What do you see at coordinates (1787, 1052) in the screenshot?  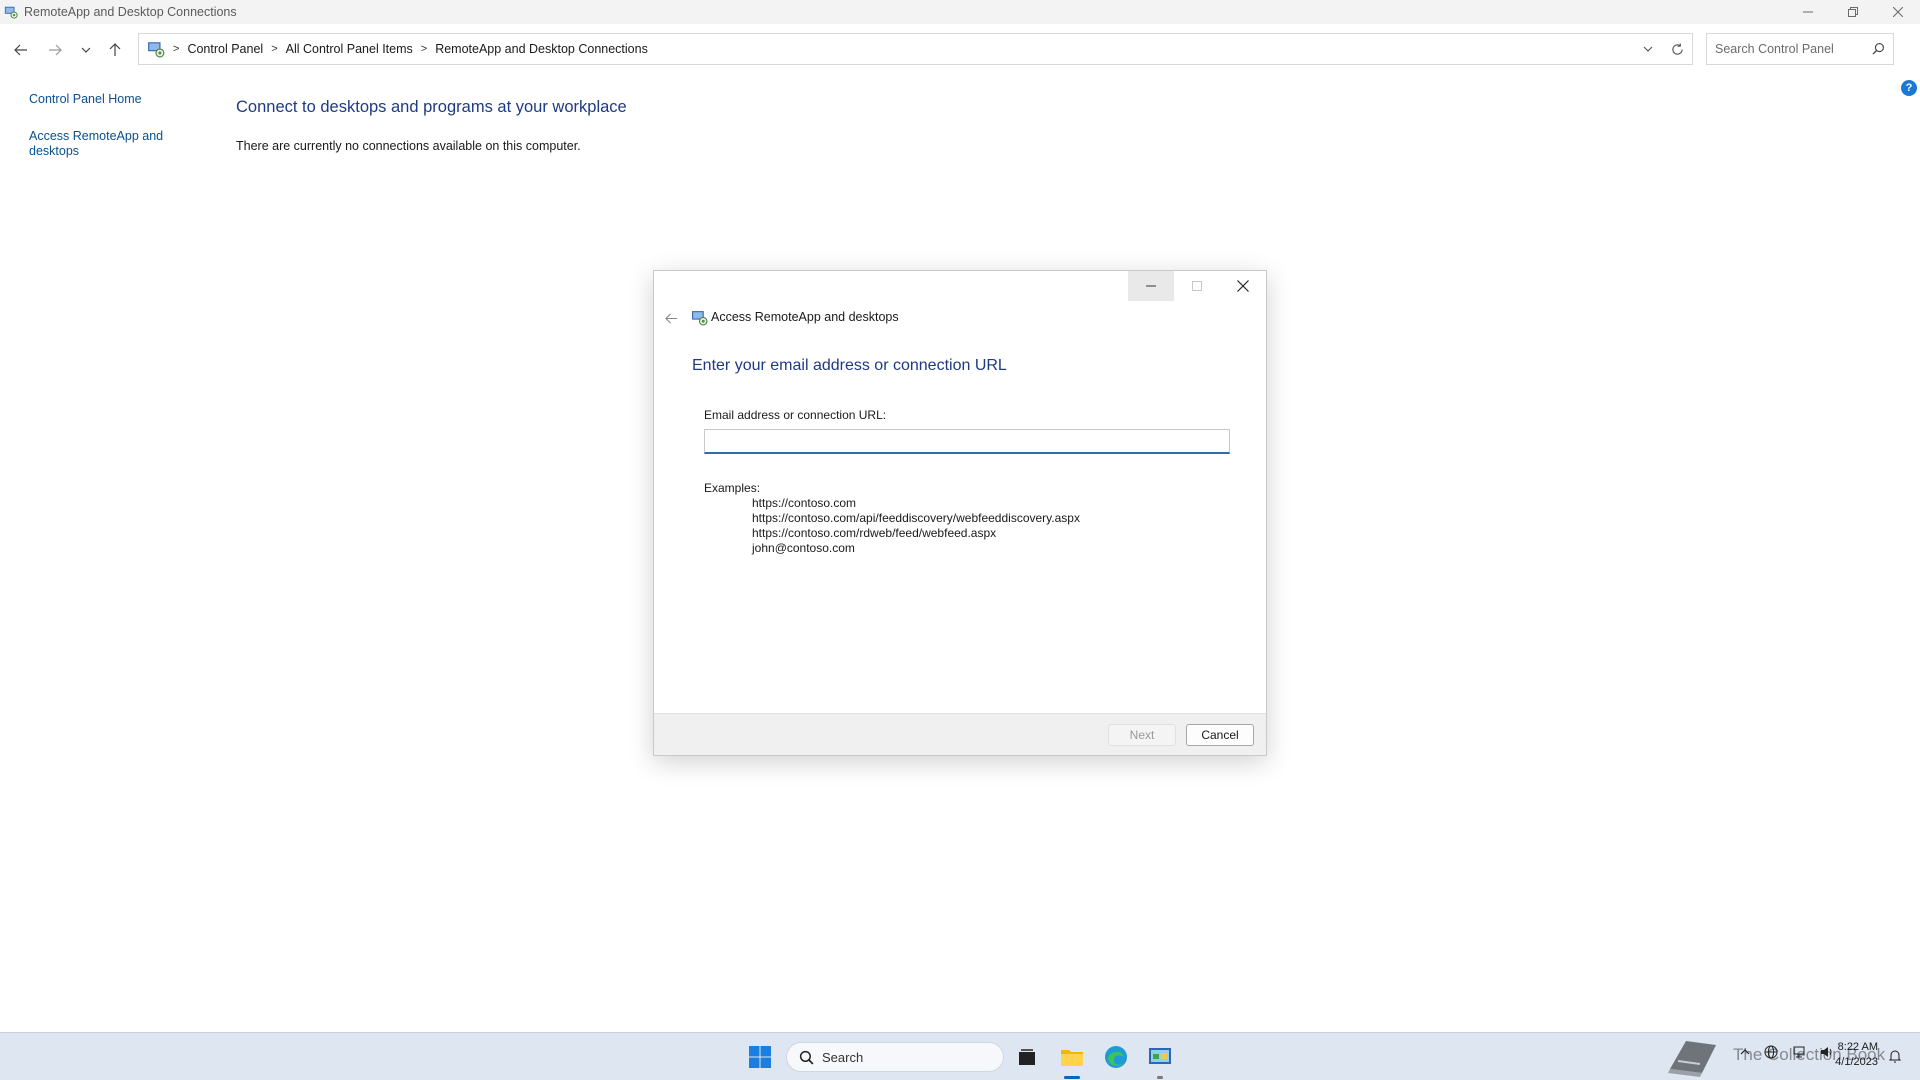 I see `system-tray` at bounding box center [1787, 1052].